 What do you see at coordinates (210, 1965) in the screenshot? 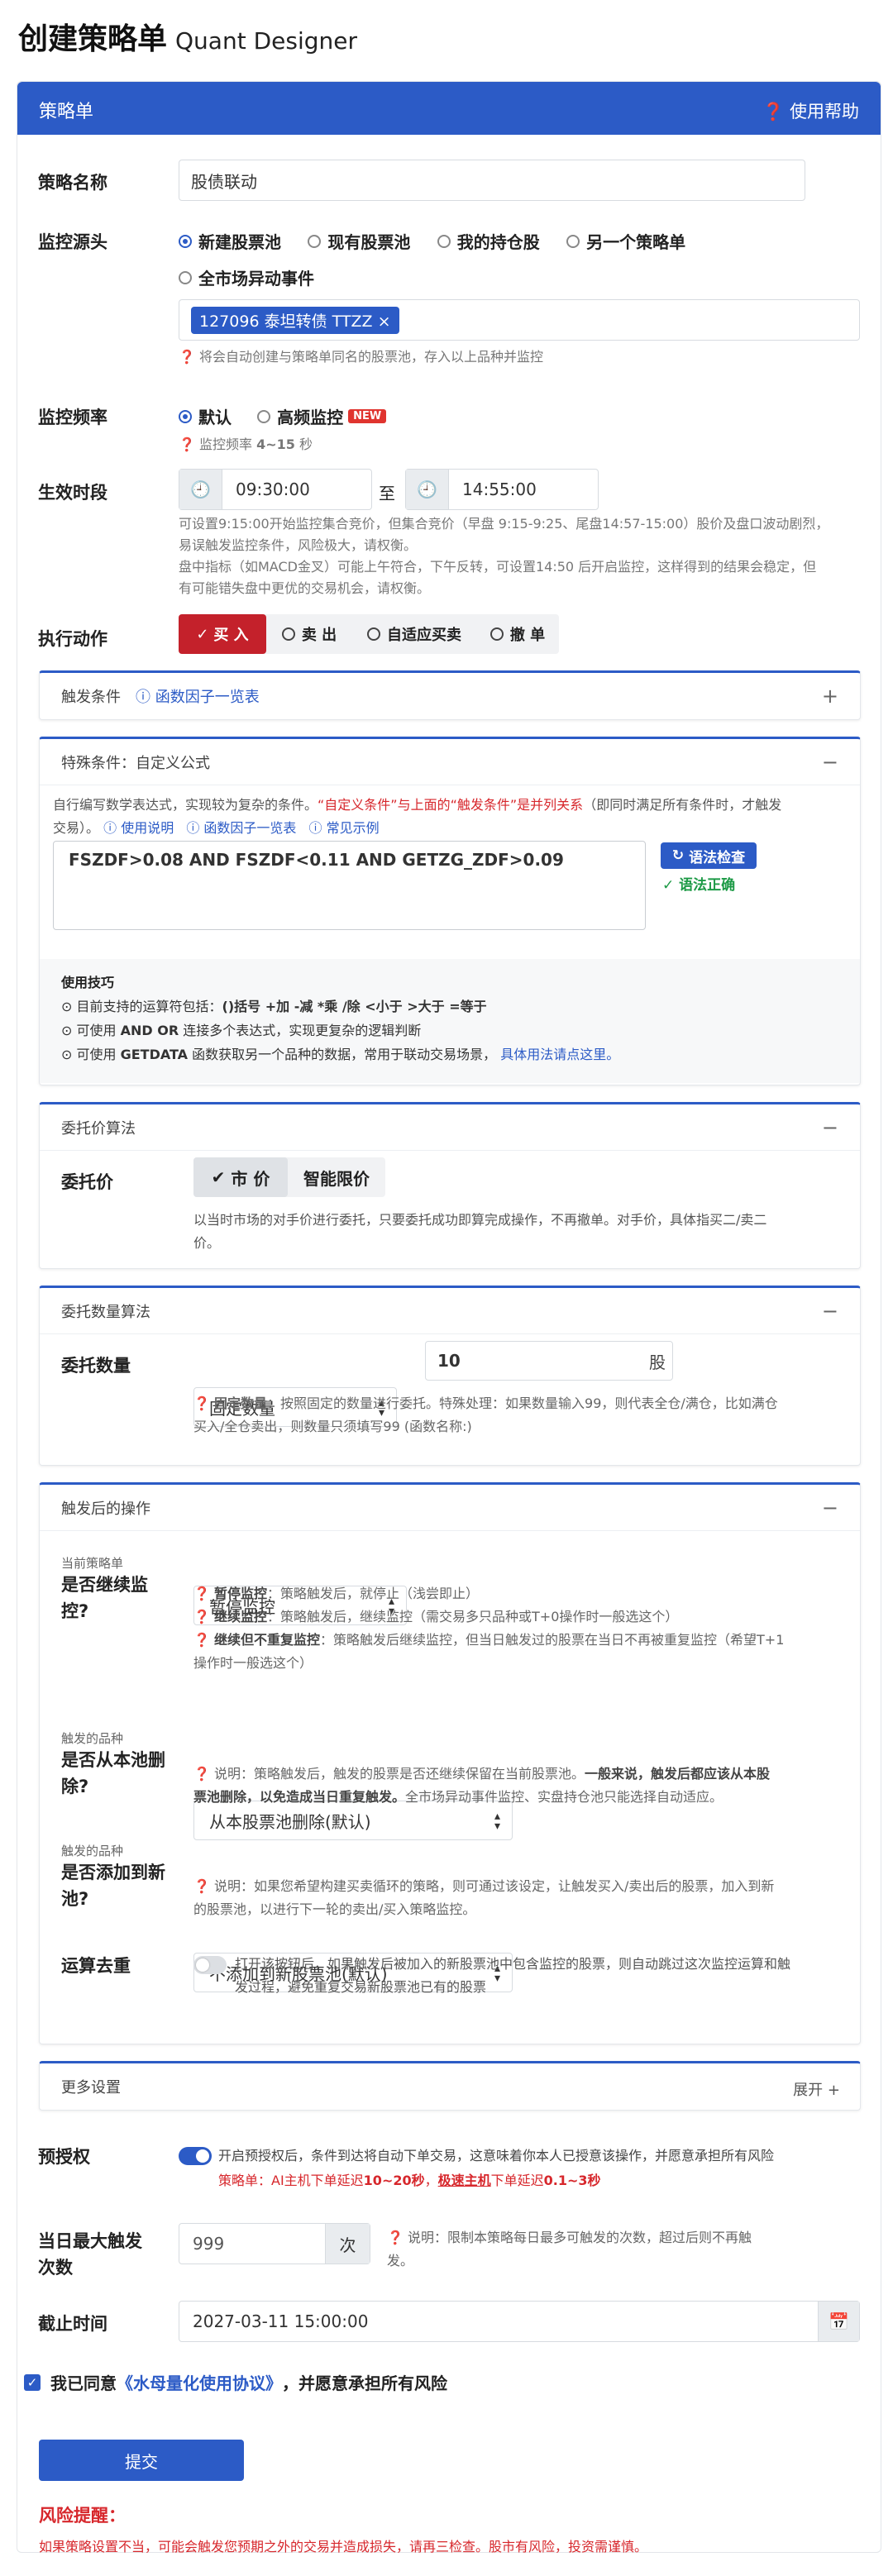
I see `dedup-toggle` at bounding box center [210, 1965].